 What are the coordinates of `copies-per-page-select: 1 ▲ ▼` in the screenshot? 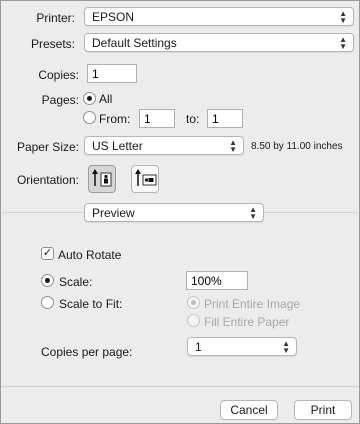 It's located at (242, 346).